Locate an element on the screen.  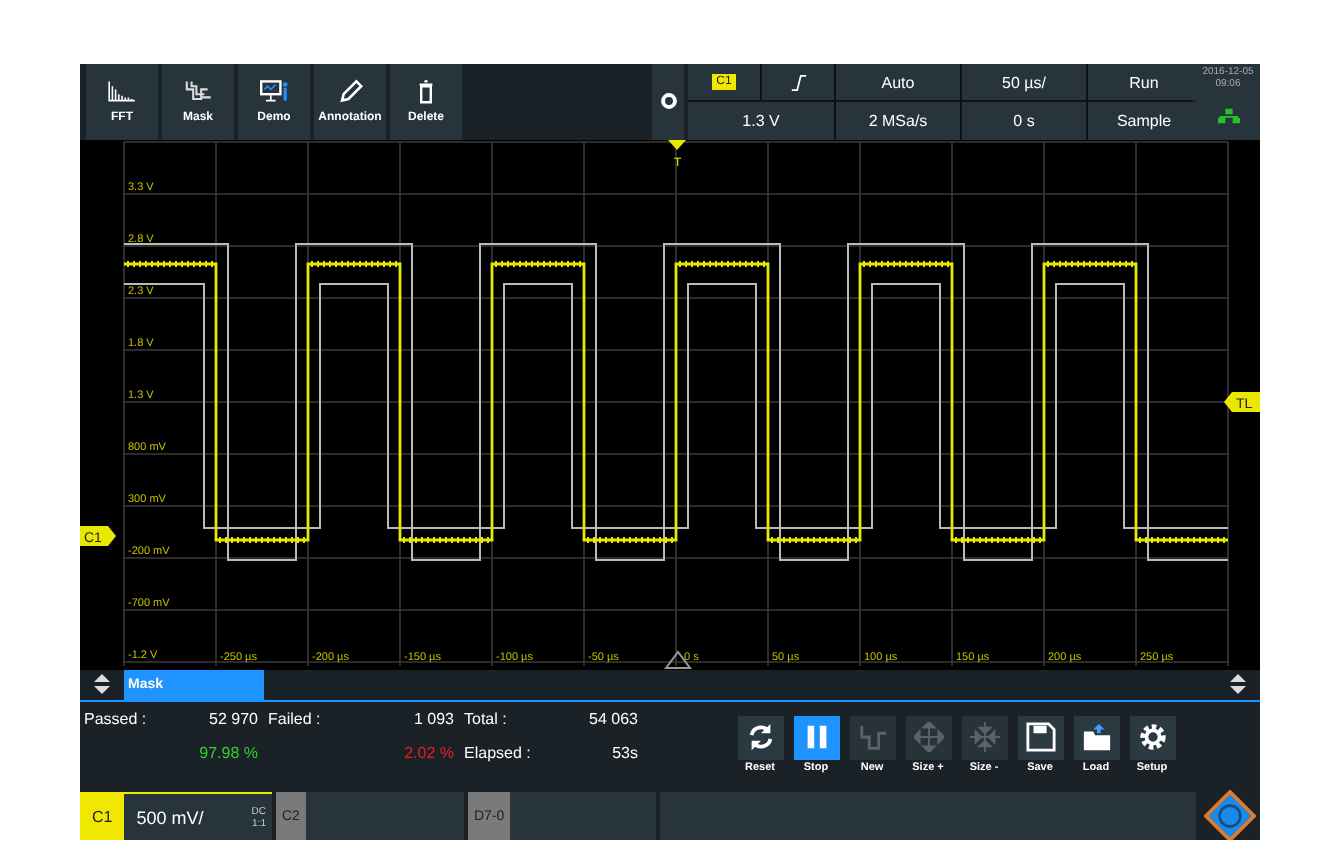
expand-arrows-icon is located at coordinates (928, 737).